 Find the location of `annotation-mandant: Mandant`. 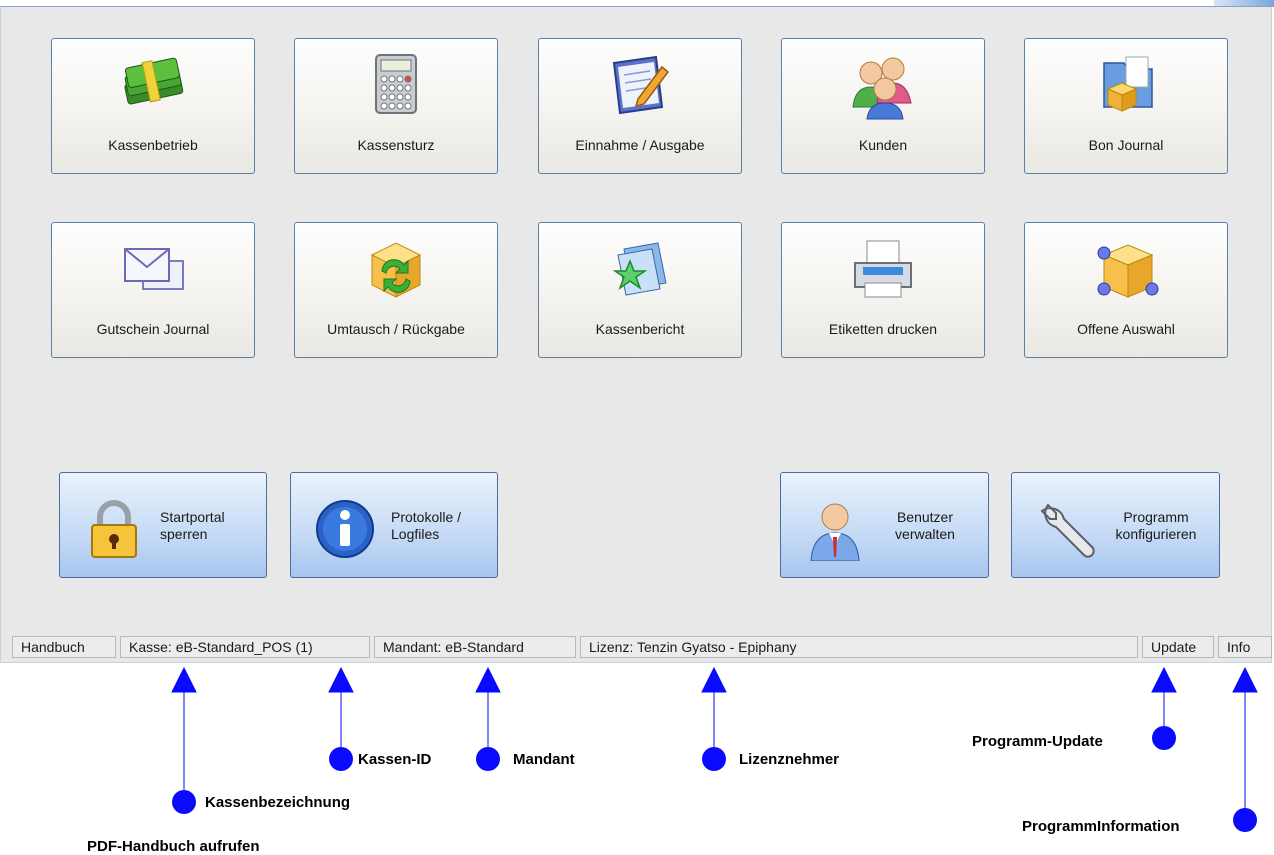

annotation-mandant: Mandant is located at coordinates (544, 759).